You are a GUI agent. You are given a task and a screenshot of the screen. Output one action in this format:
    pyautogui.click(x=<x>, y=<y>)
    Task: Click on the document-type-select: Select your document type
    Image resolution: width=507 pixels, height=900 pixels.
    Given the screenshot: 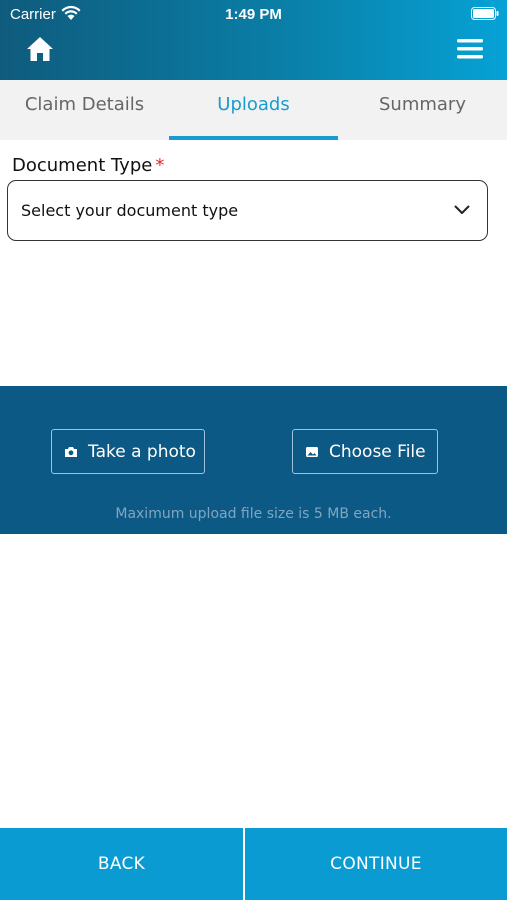 What is the action you would take?
    pyautogui.click(x=247, y=210)
    